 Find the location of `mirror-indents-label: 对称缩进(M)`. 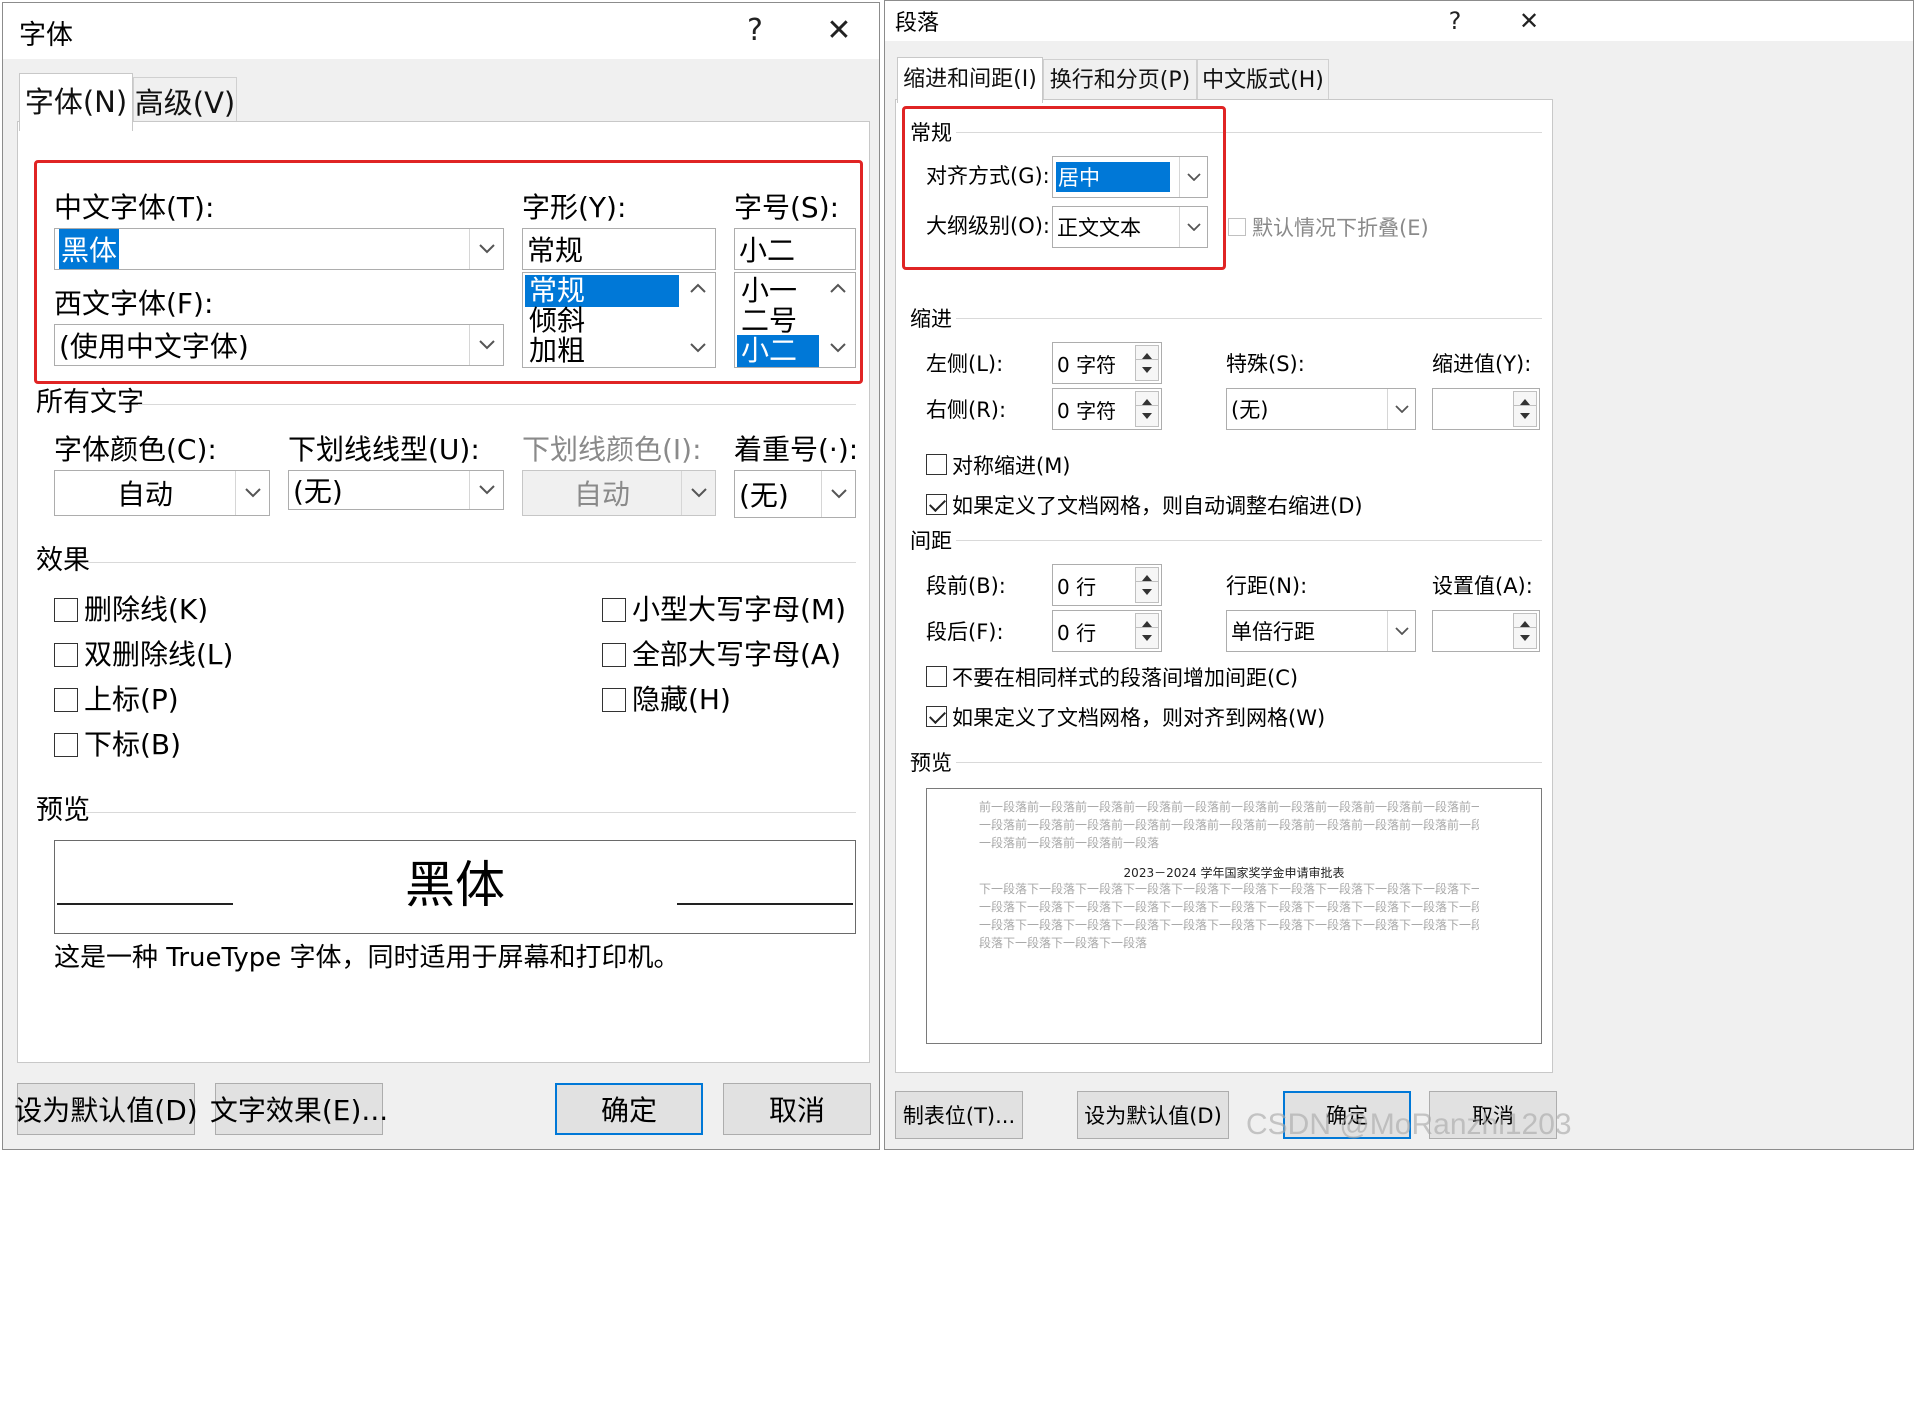

mirror-indents-label: 对称缩进(M) is located at coordinates (1011, 466).